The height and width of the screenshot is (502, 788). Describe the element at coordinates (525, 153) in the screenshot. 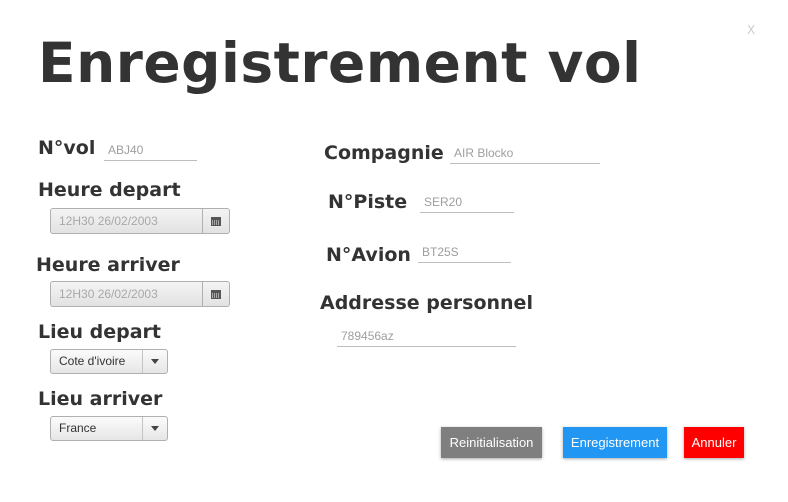

I see `compagnie-field: AIR Blocko` at that location.